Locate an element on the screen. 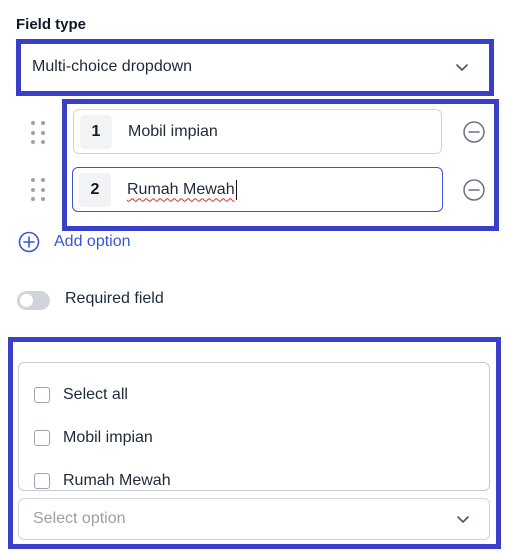  select-all-option: Select all is located at coordinates (254, 394).